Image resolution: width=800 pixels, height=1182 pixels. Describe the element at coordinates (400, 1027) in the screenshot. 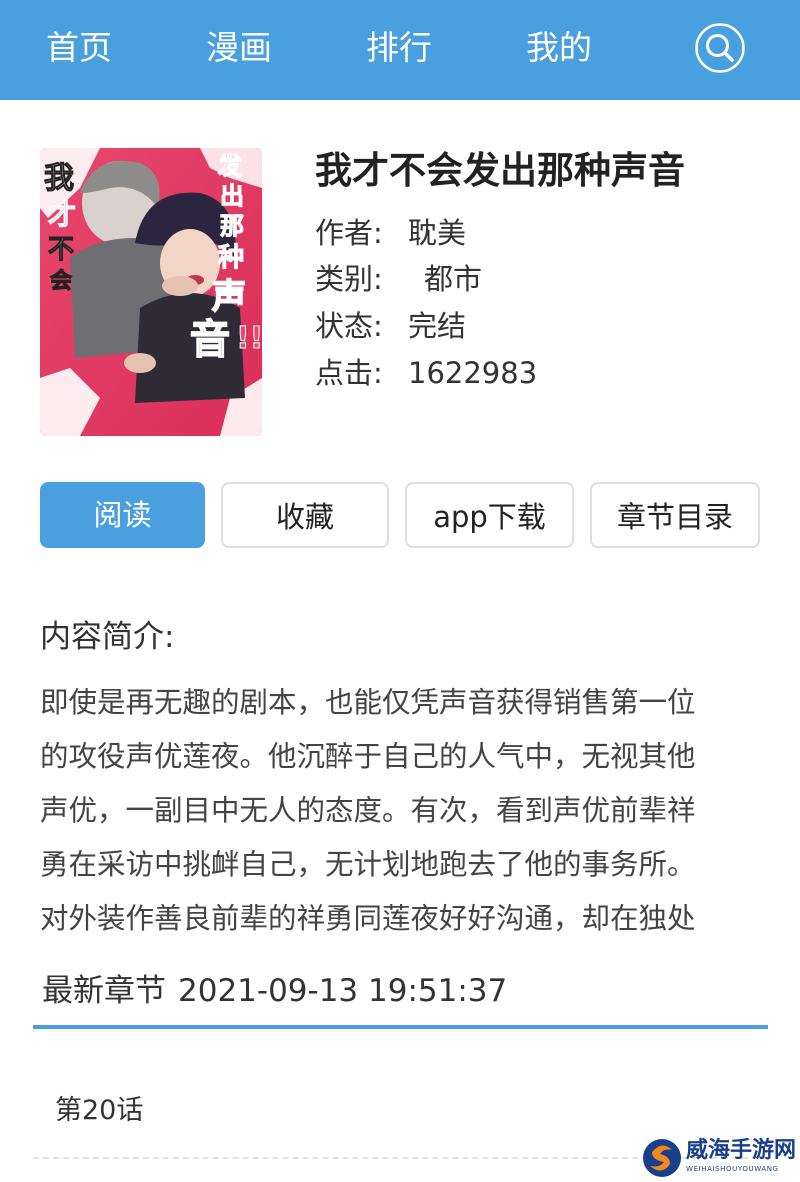

I see `latest-divider` at that location.